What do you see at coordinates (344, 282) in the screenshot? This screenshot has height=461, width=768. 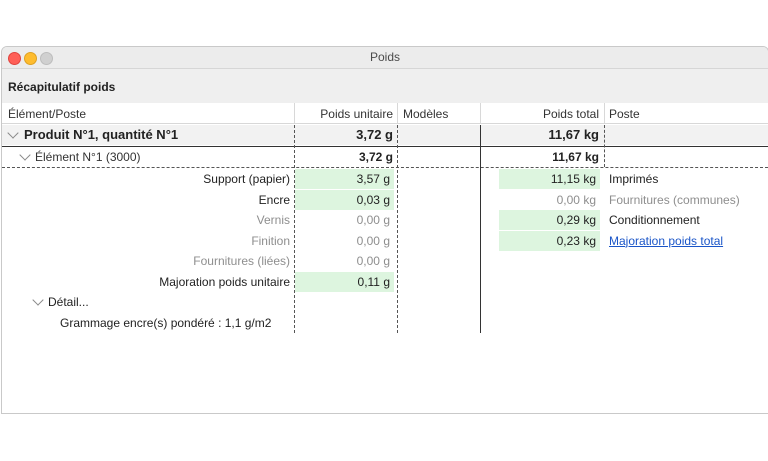 I see `weight-item-value: 0,11 g` at bounding box center [344, 282].